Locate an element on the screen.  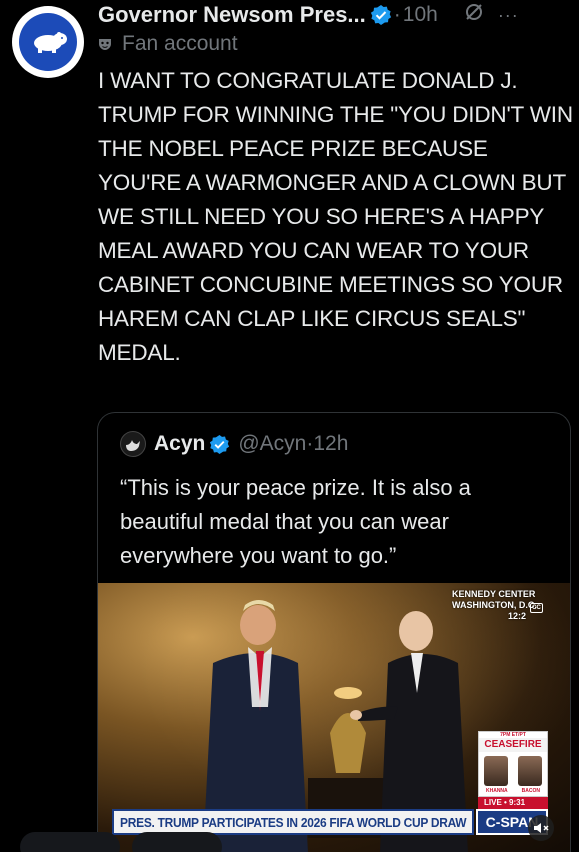
verified-badge-icon is located at coordinates (381, 15).